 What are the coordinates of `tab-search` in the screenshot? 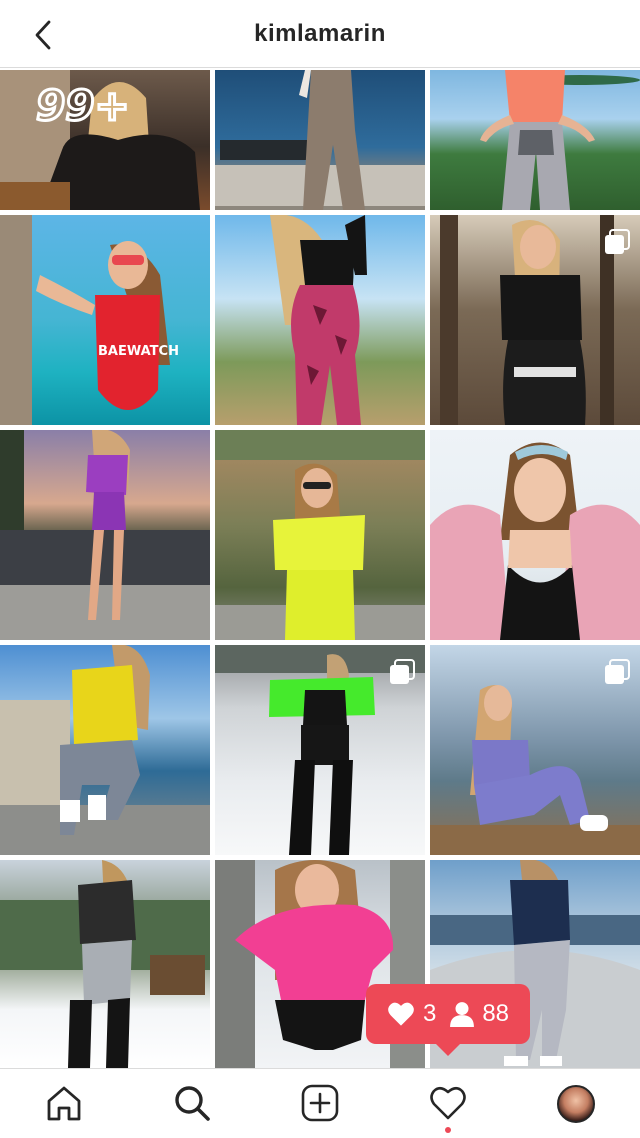 It's located at (192, 1103).